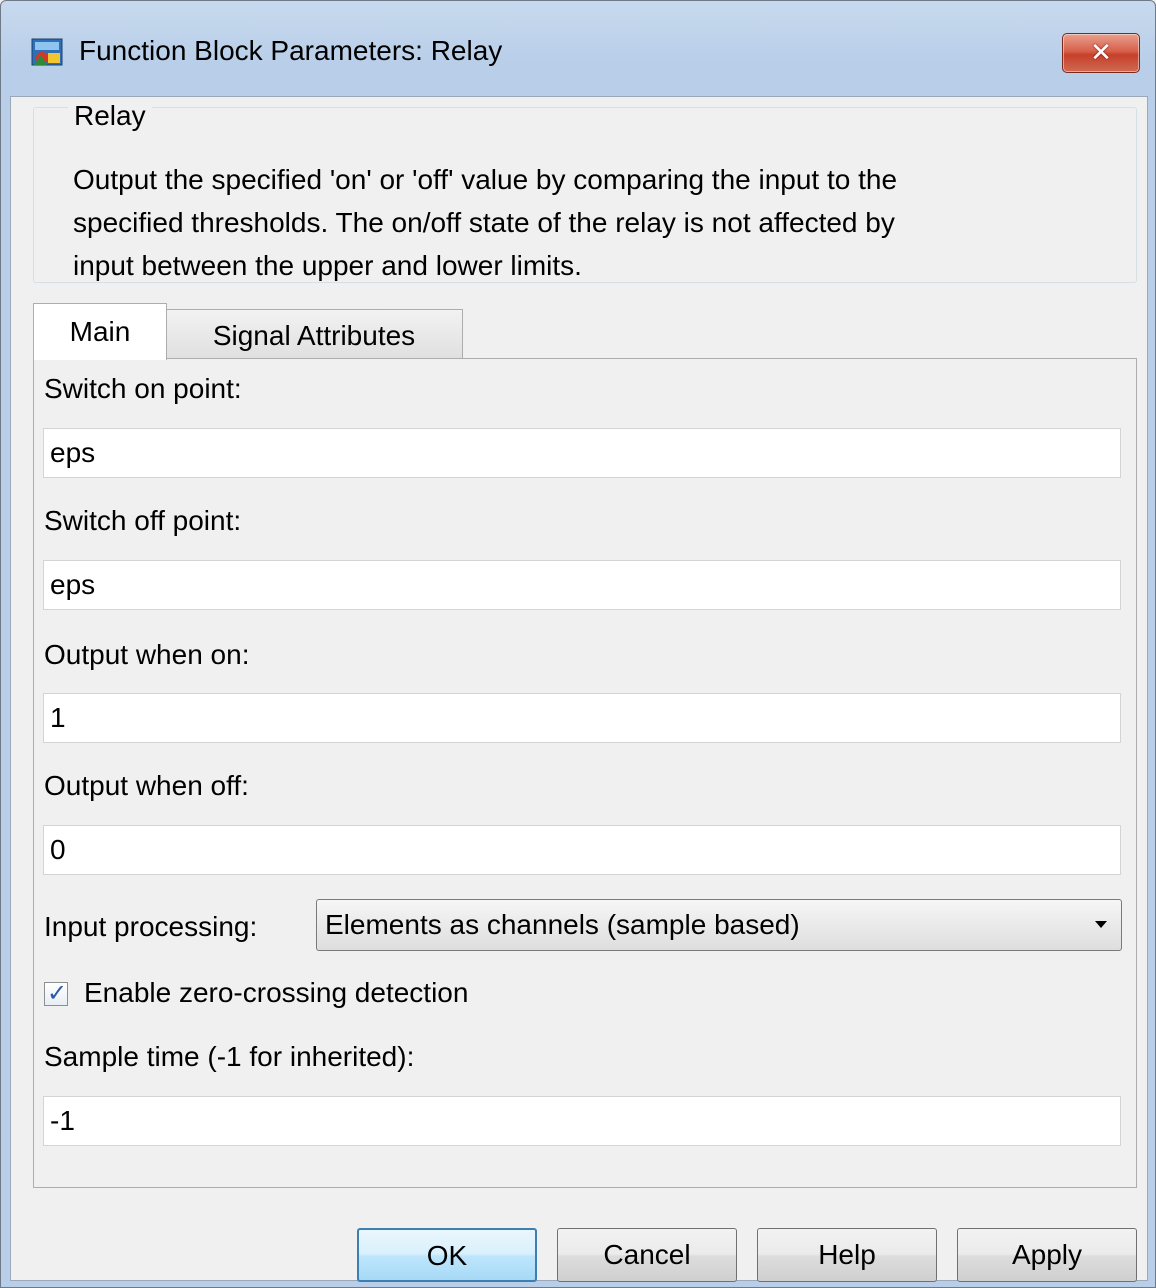 The height and width of the screenshot is (1288, 1156). Describe the element at coordinates (47, 52) in the screenshot. I see `simulink-block-icon` at that location.